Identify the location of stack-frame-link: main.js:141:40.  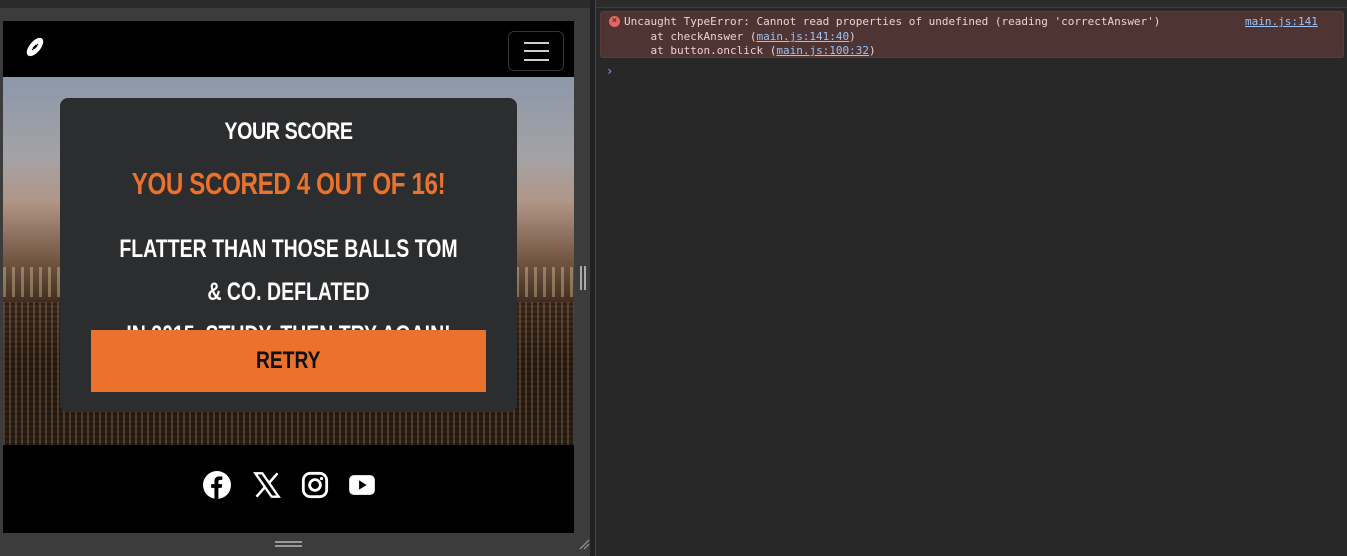
(802, 36).